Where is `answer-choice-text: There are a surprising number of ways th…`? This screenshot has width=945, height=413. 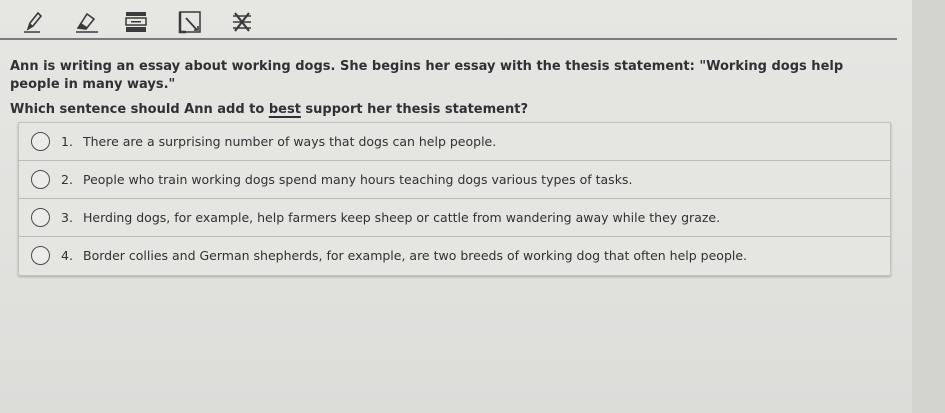 answer-choice-text: There are a surprising number of ways th… is located at coordinates (290, 141).